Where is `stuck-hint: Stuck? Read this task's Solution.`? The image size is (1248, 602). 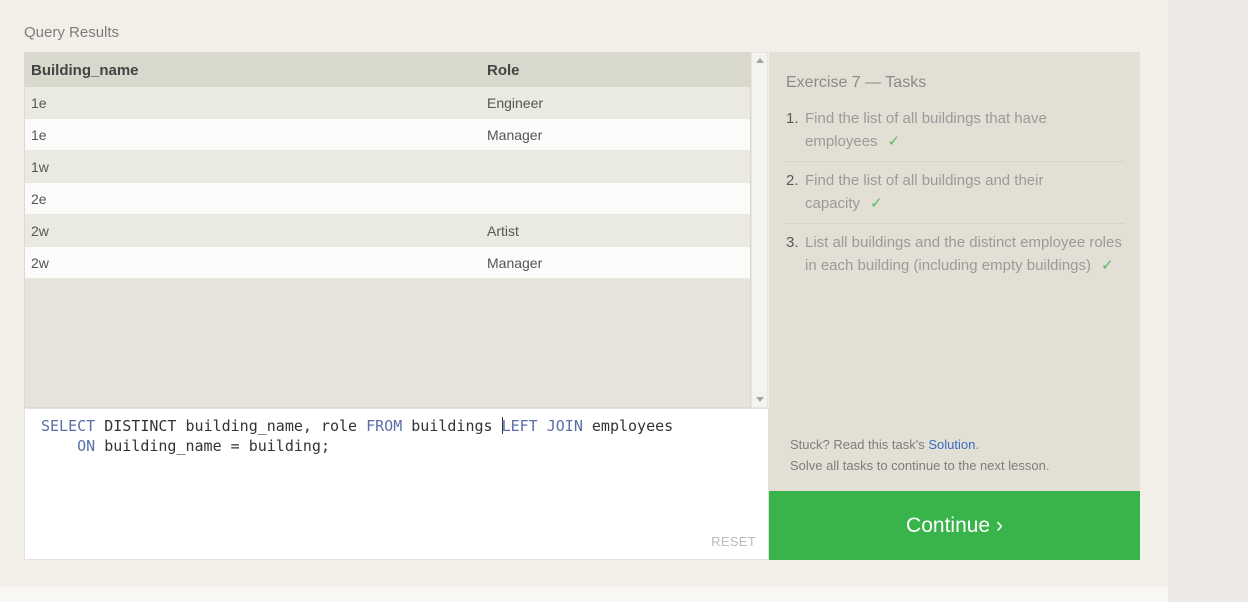 stuck-hint: Stuck? Read this task's Solution. is located at coordinates (884, 444).